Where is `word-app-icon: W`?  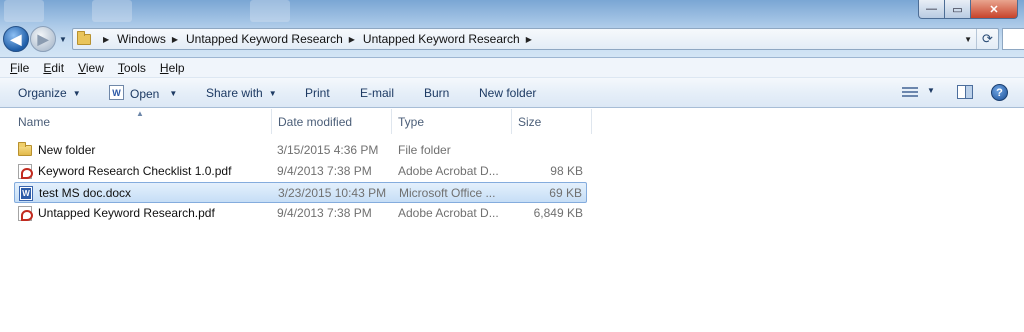 word-app-icon: W is located at coordinates (116, 92).